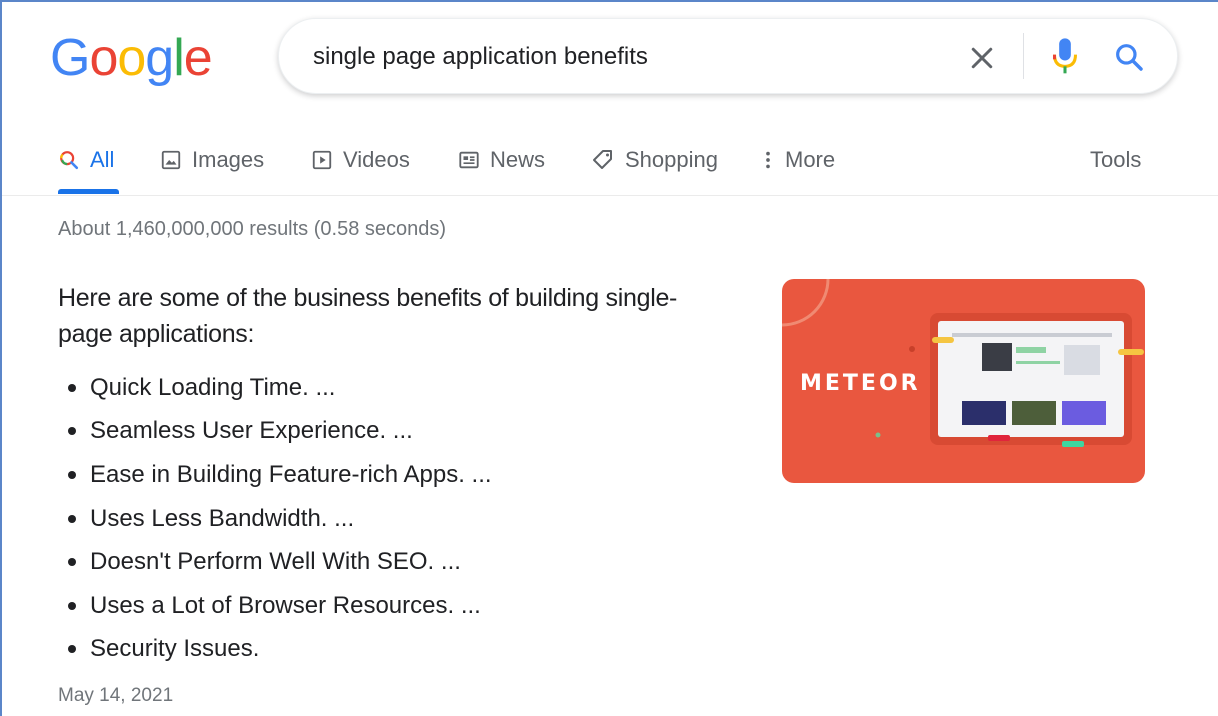 The height and width of the screenshot is (716, 1218). Describe the element at coordinates (179, 58) in the screenshot. I see `logo-letter: l` at that location.